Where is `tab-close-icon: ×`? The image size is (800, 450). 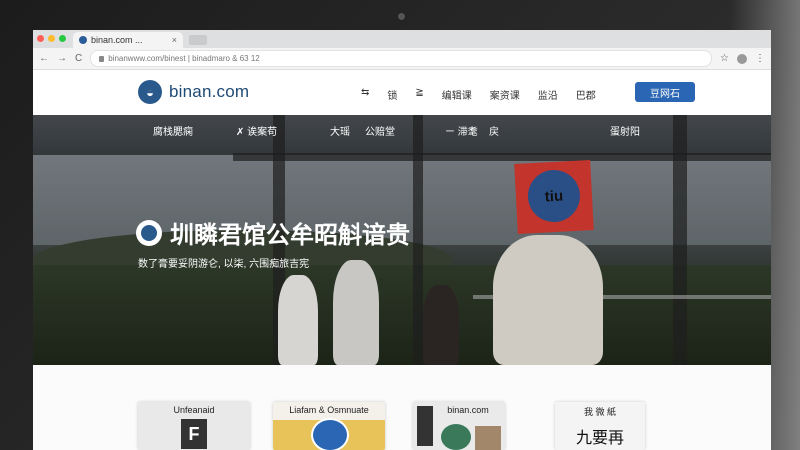
tab-close-icon: × is located at coordinates (174, 40).